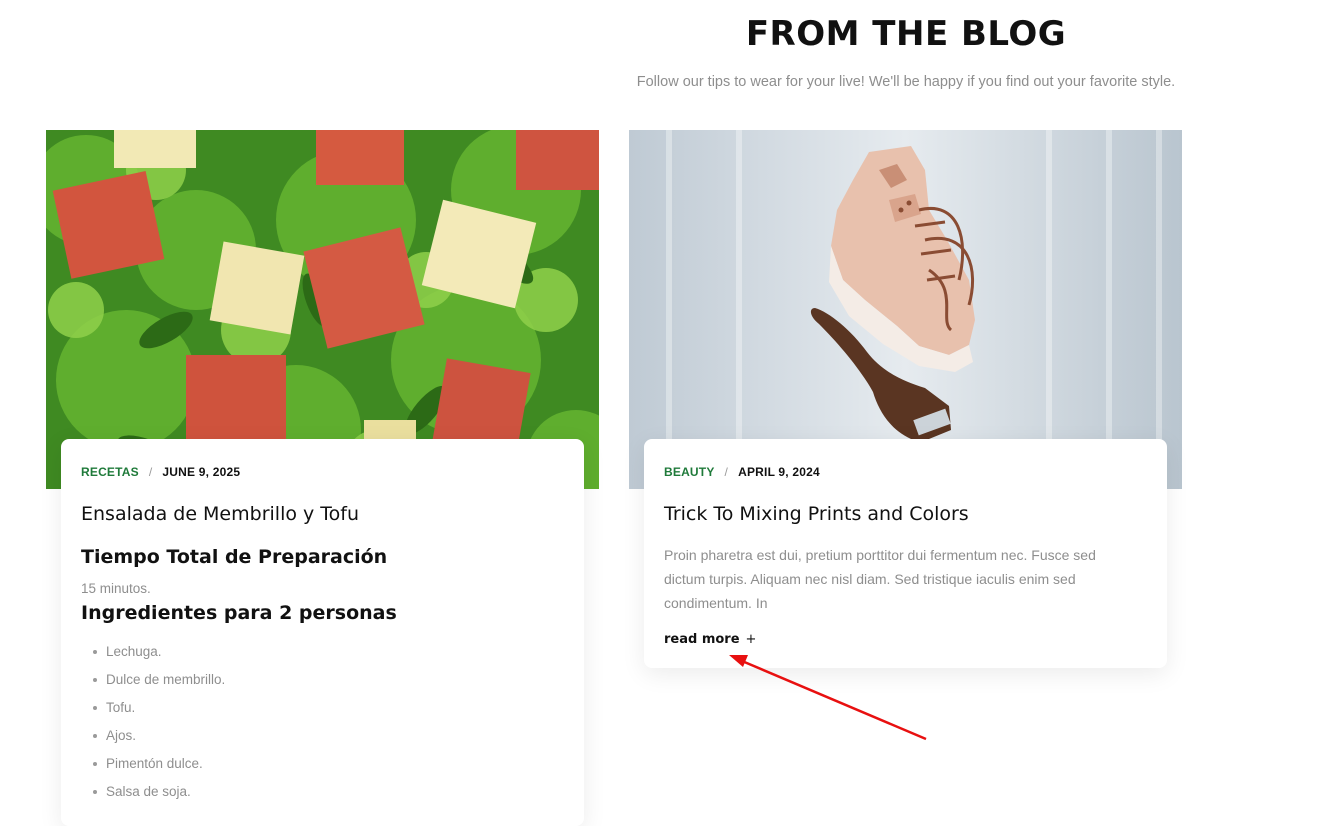 This screenshot has width=1328, height=826. I want to click on post-meta: RECETAS / JUNE 9, 2025, so click(322, 474).